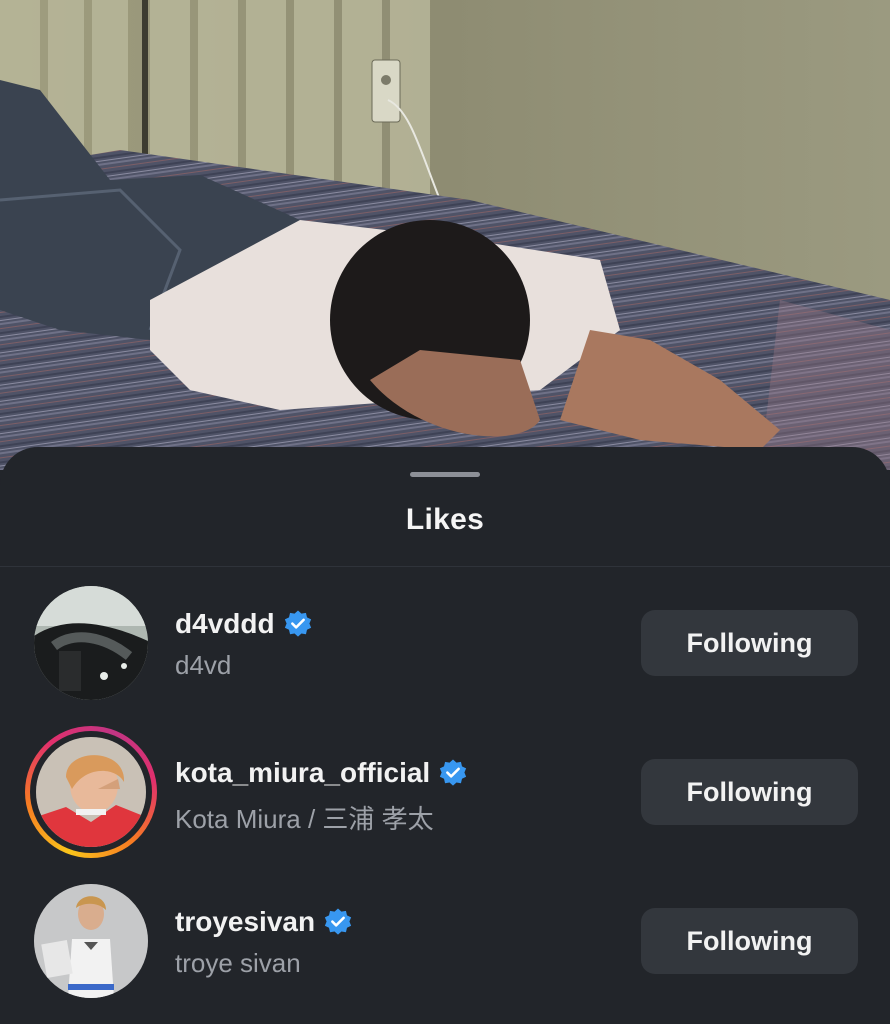 This screenshot has width=890, height=1024. I want to click on username: troyesivan, so click(264, 922).